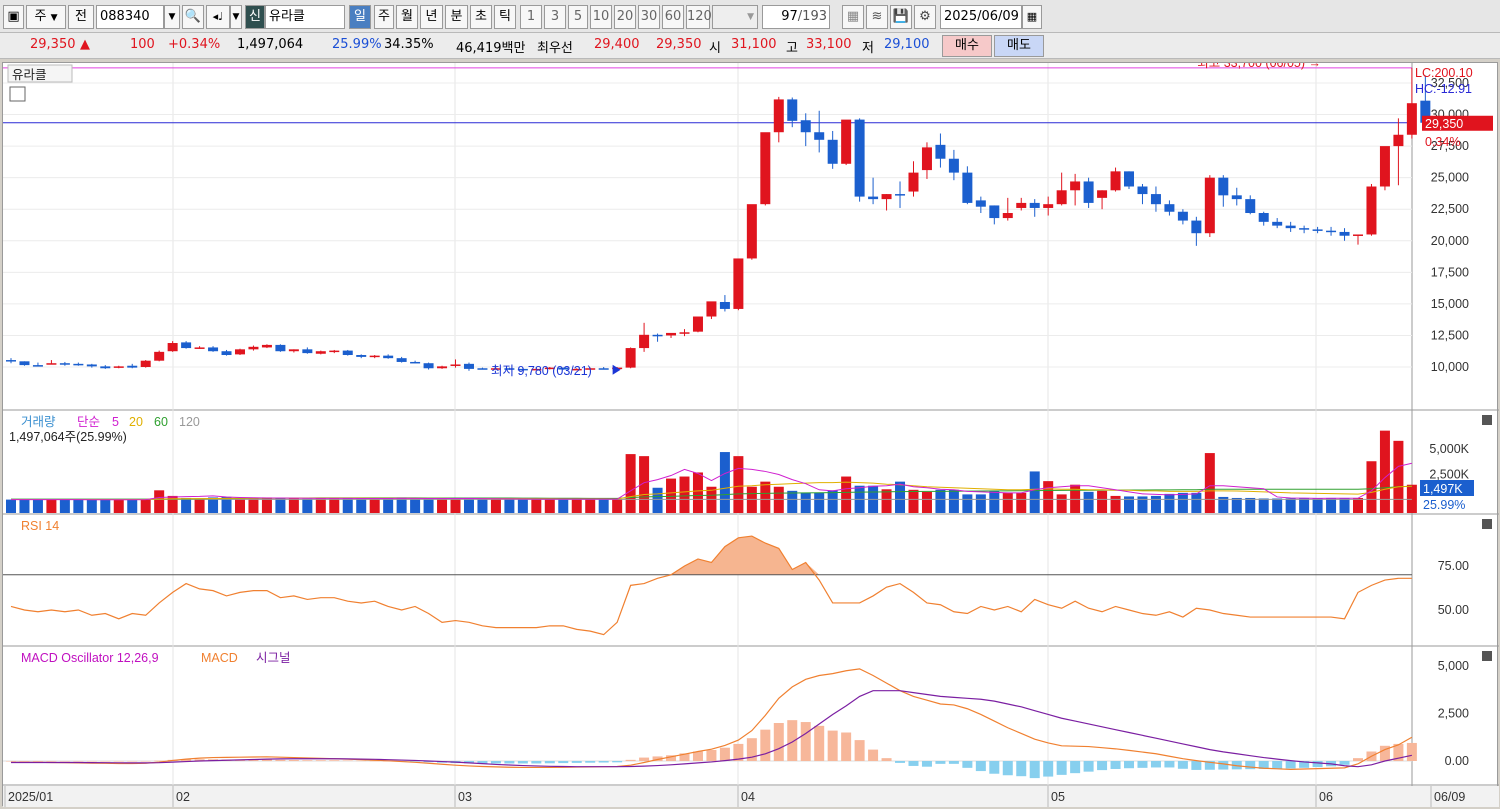 The width and height of the screenshot is (1500, 809). Describe the element at coordinates (715, 48) in the screenshot. I see `open-label: 시` at that location.